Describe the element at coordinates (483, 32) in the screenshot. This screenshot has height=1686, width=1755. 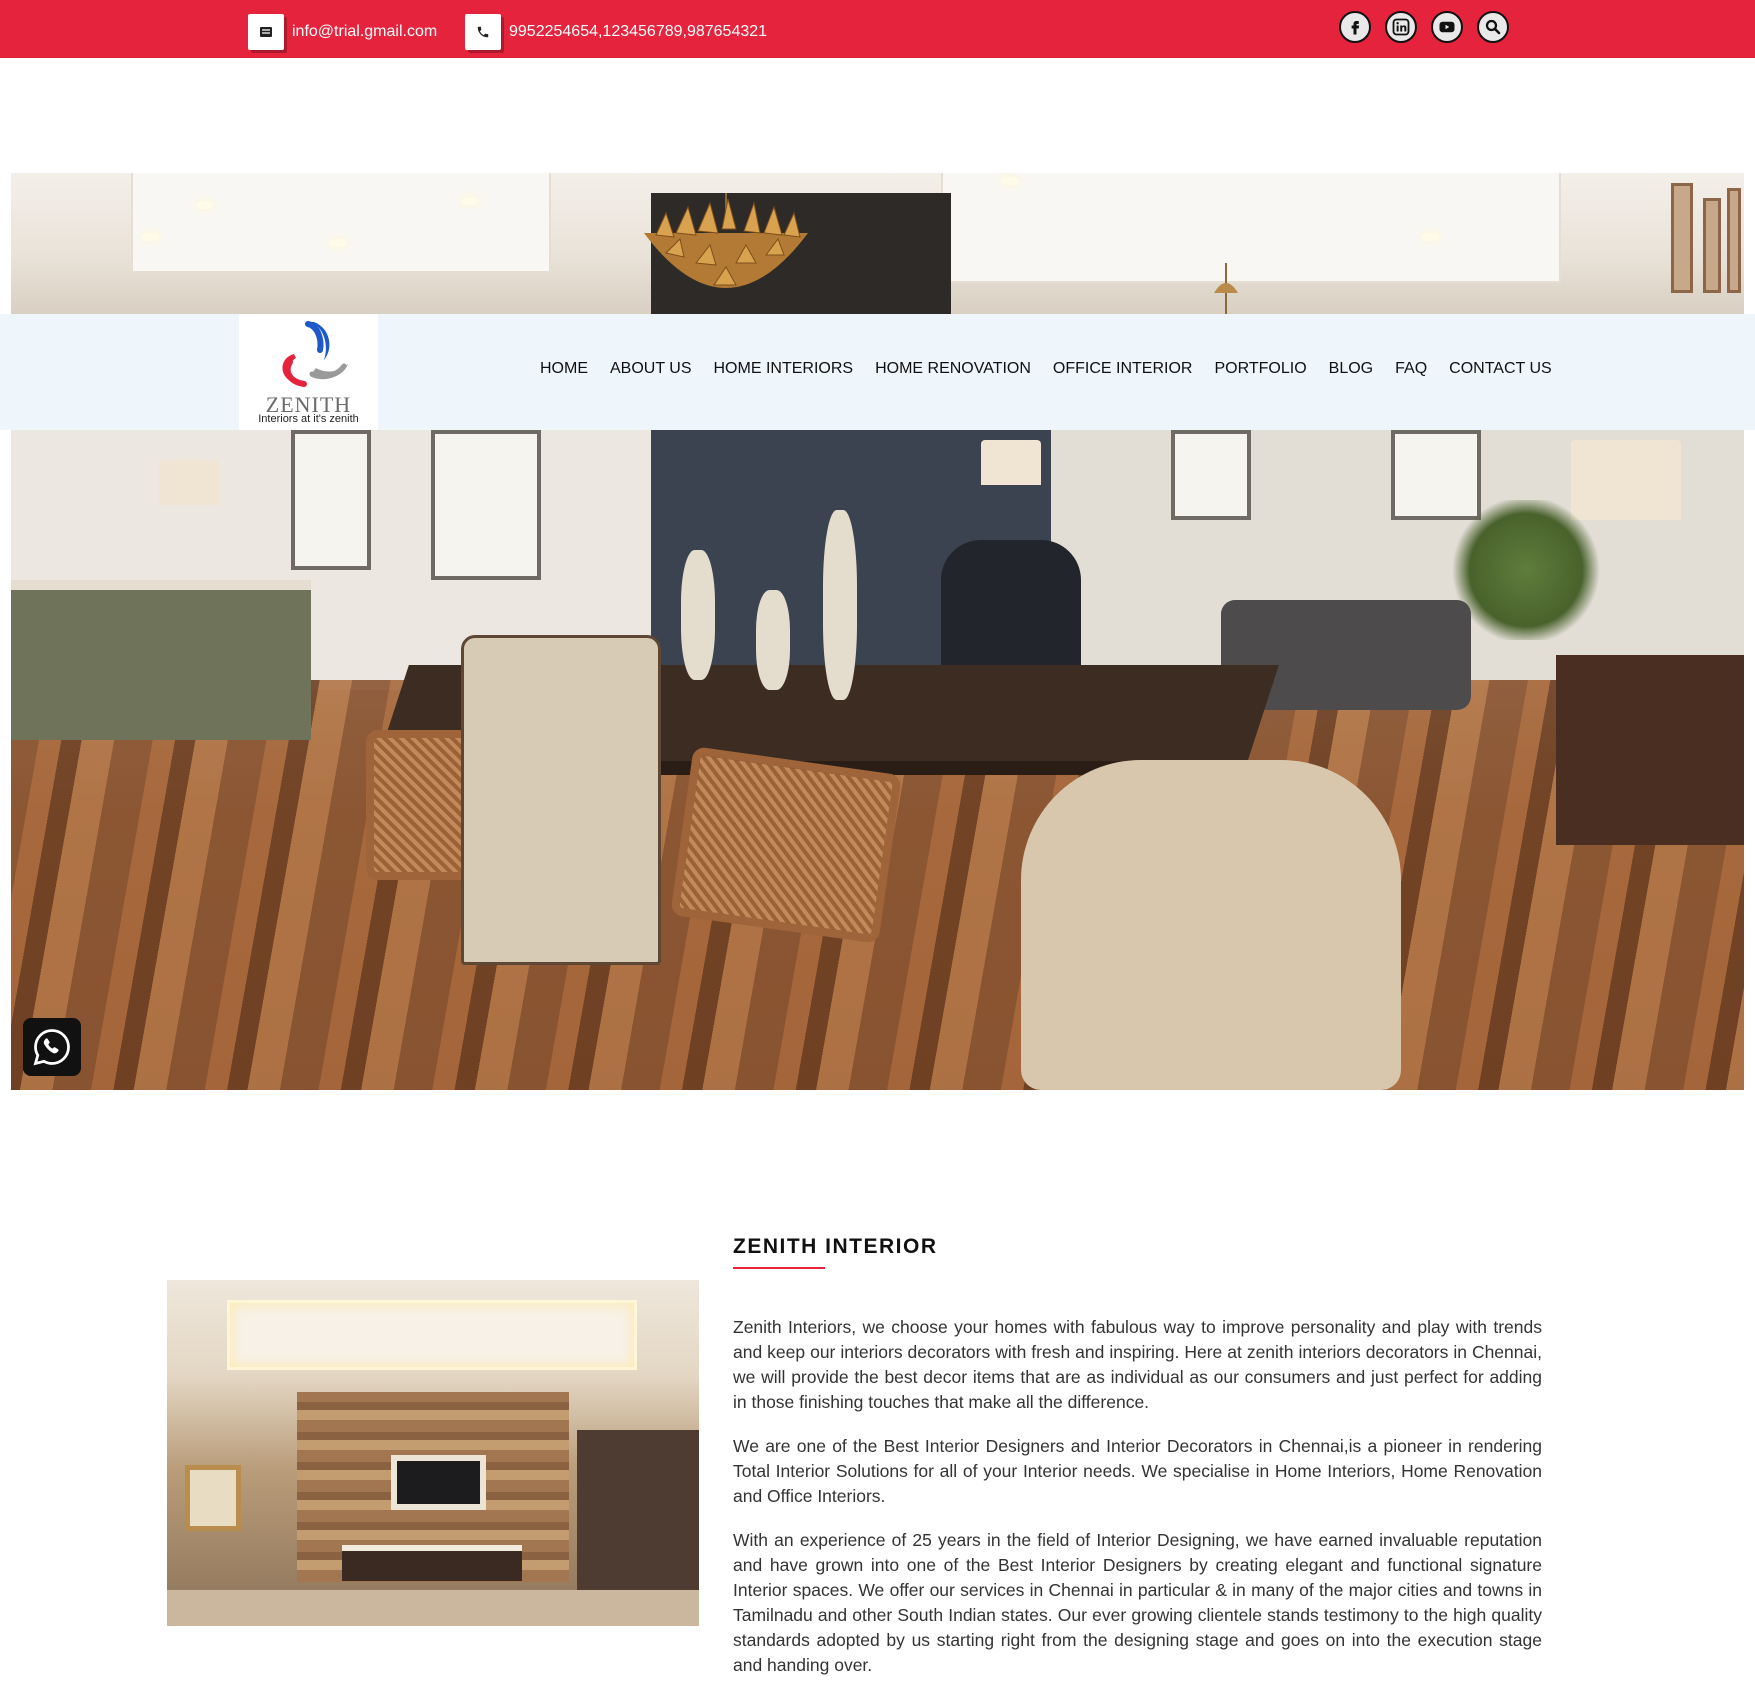
I see `phone-icon` at that location.